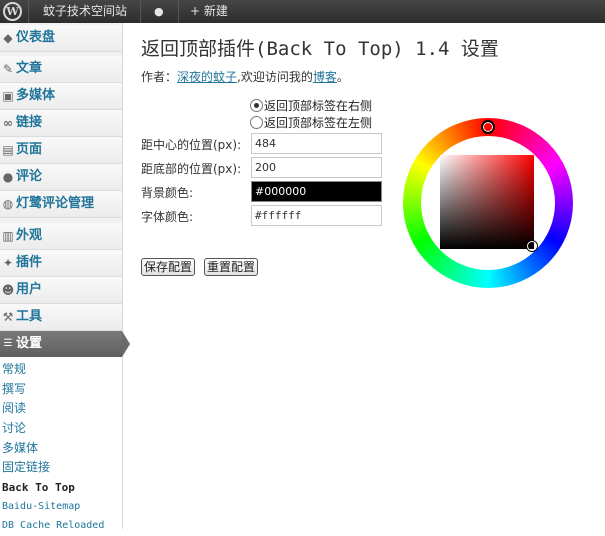 This screenshot has width=605, height=536. What do you see at coordinates (29, 289) in the screenshot?
I see `menu-label: 用户` at bounding box center [29, 289].